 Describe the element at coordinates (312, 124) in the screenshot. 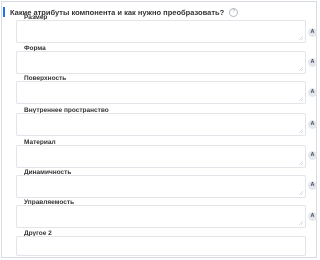

I see `field-action-button-inner-space: A` at that location.